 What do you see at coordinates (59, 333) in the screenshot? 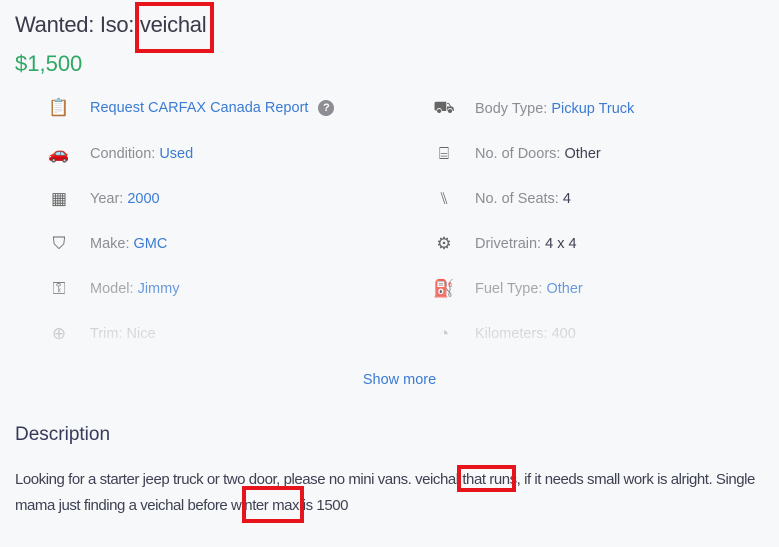
I see `plus-circle-icon: ⊕` at bounding box center [59, 333].